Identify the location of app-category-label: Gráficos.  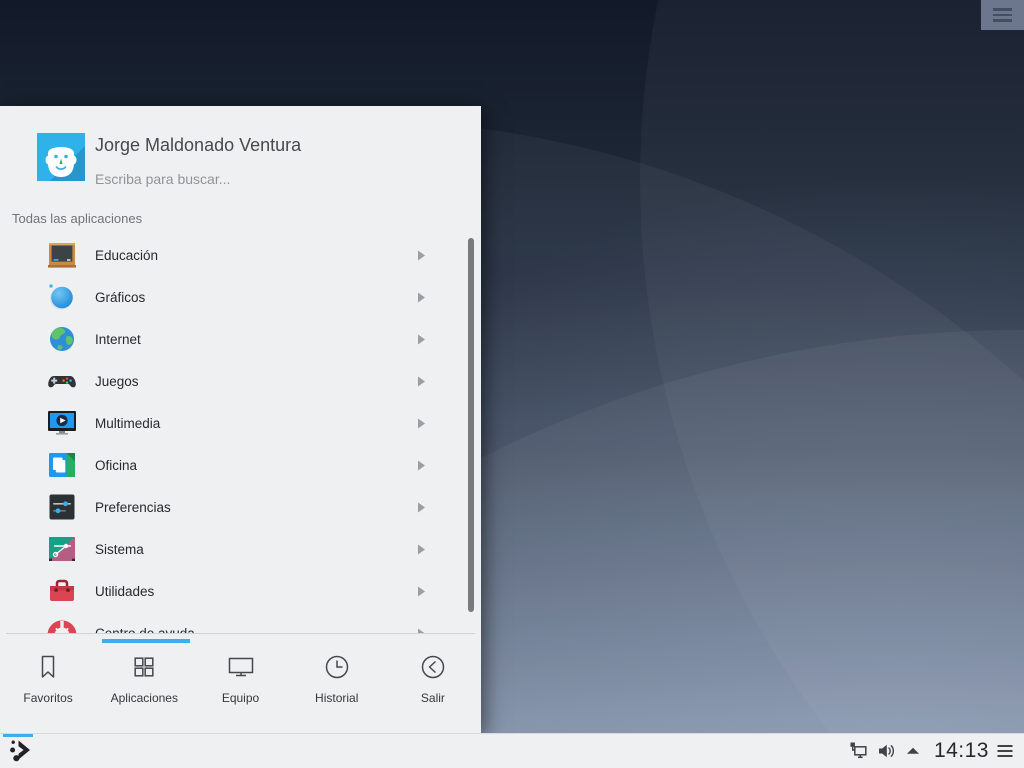
(120, 297).